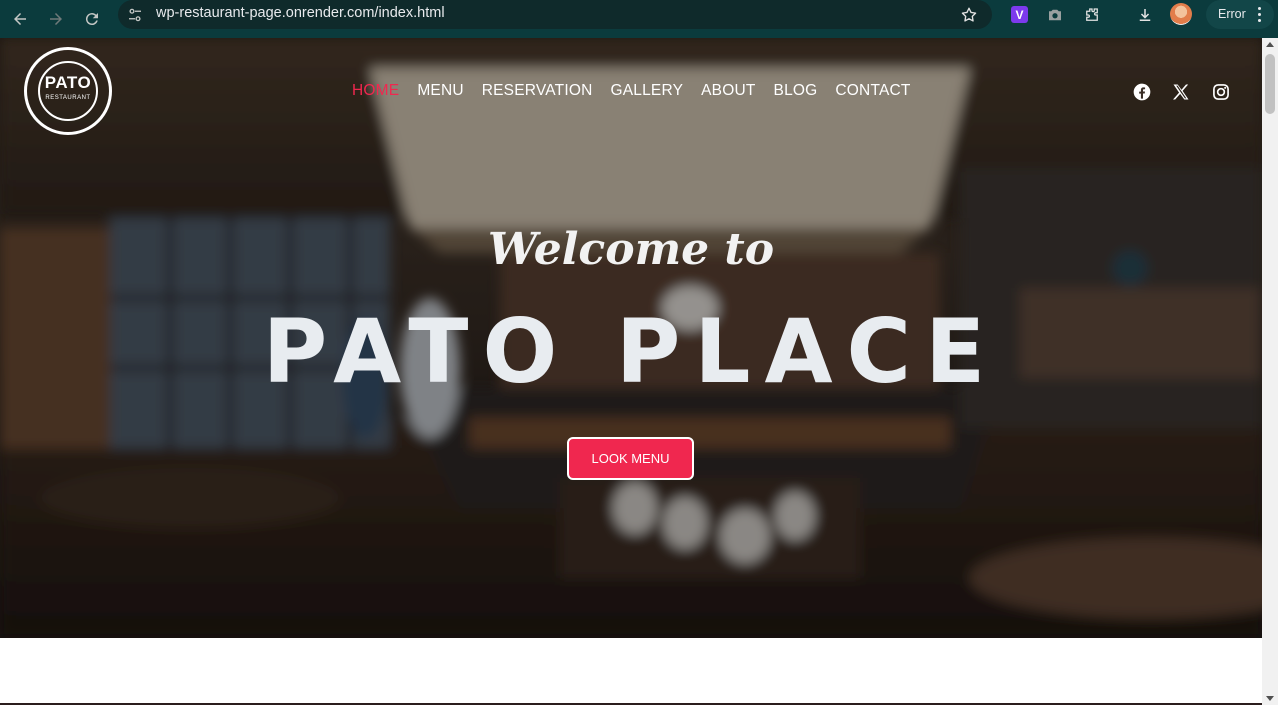 Image resolution: width=1278 pixels, height=705 pixels. What do you see at coordinates (537, 91) in the screenshot?
I see `nav-item-reservation: RESERVATION` at bounding box center [537, 91].